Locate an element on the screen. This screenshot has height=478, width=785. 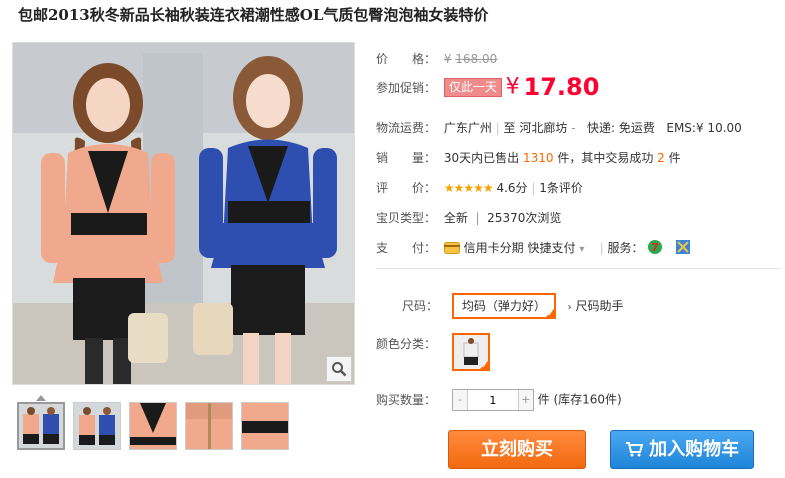
add-to-cart-button: 加入购物车 is located at coordinates (682, 449).